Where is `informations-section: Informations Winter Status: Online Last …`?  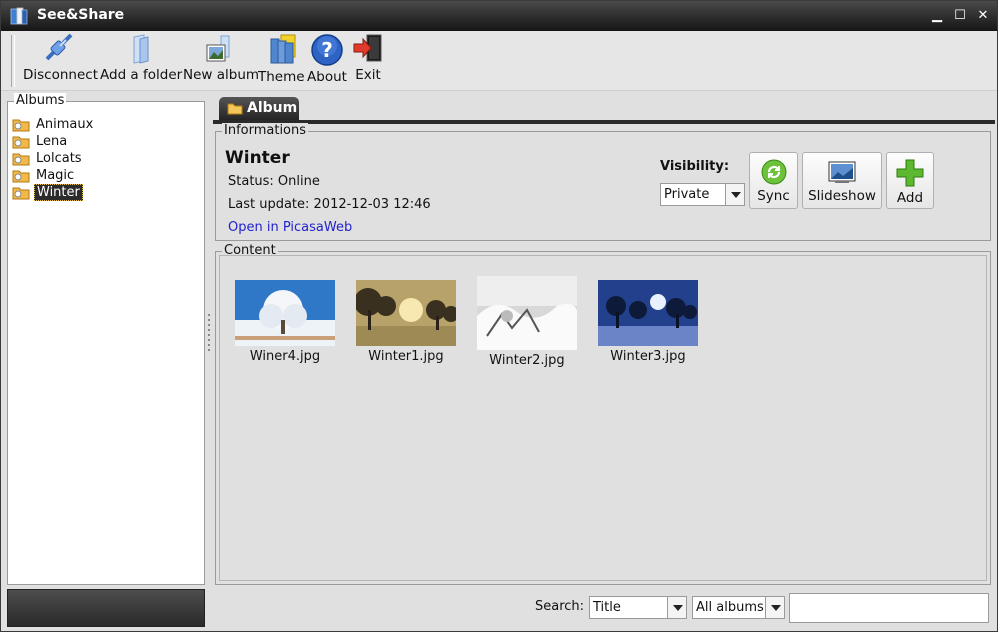
informations-section: Informations Winter Status: Online Last … is located at coordinates (603, 182).